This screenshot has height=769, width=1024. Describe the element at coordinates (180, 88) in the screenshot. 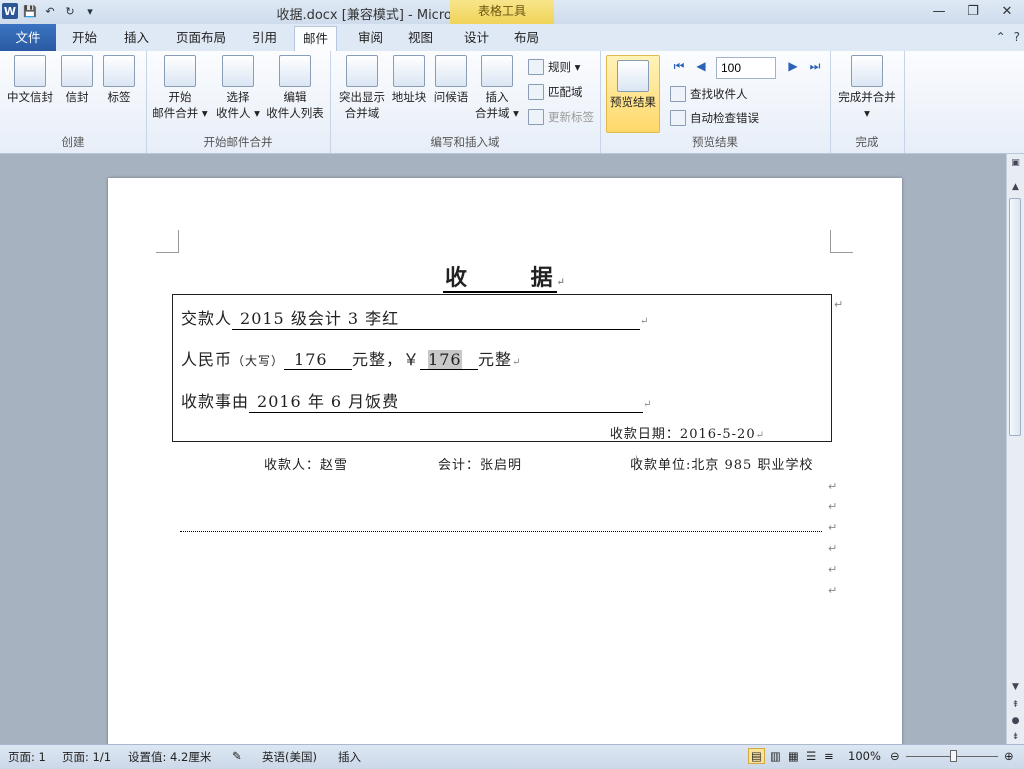

I see `start-mail-merge-button: 开始 邮件合并 ▾` at that location.